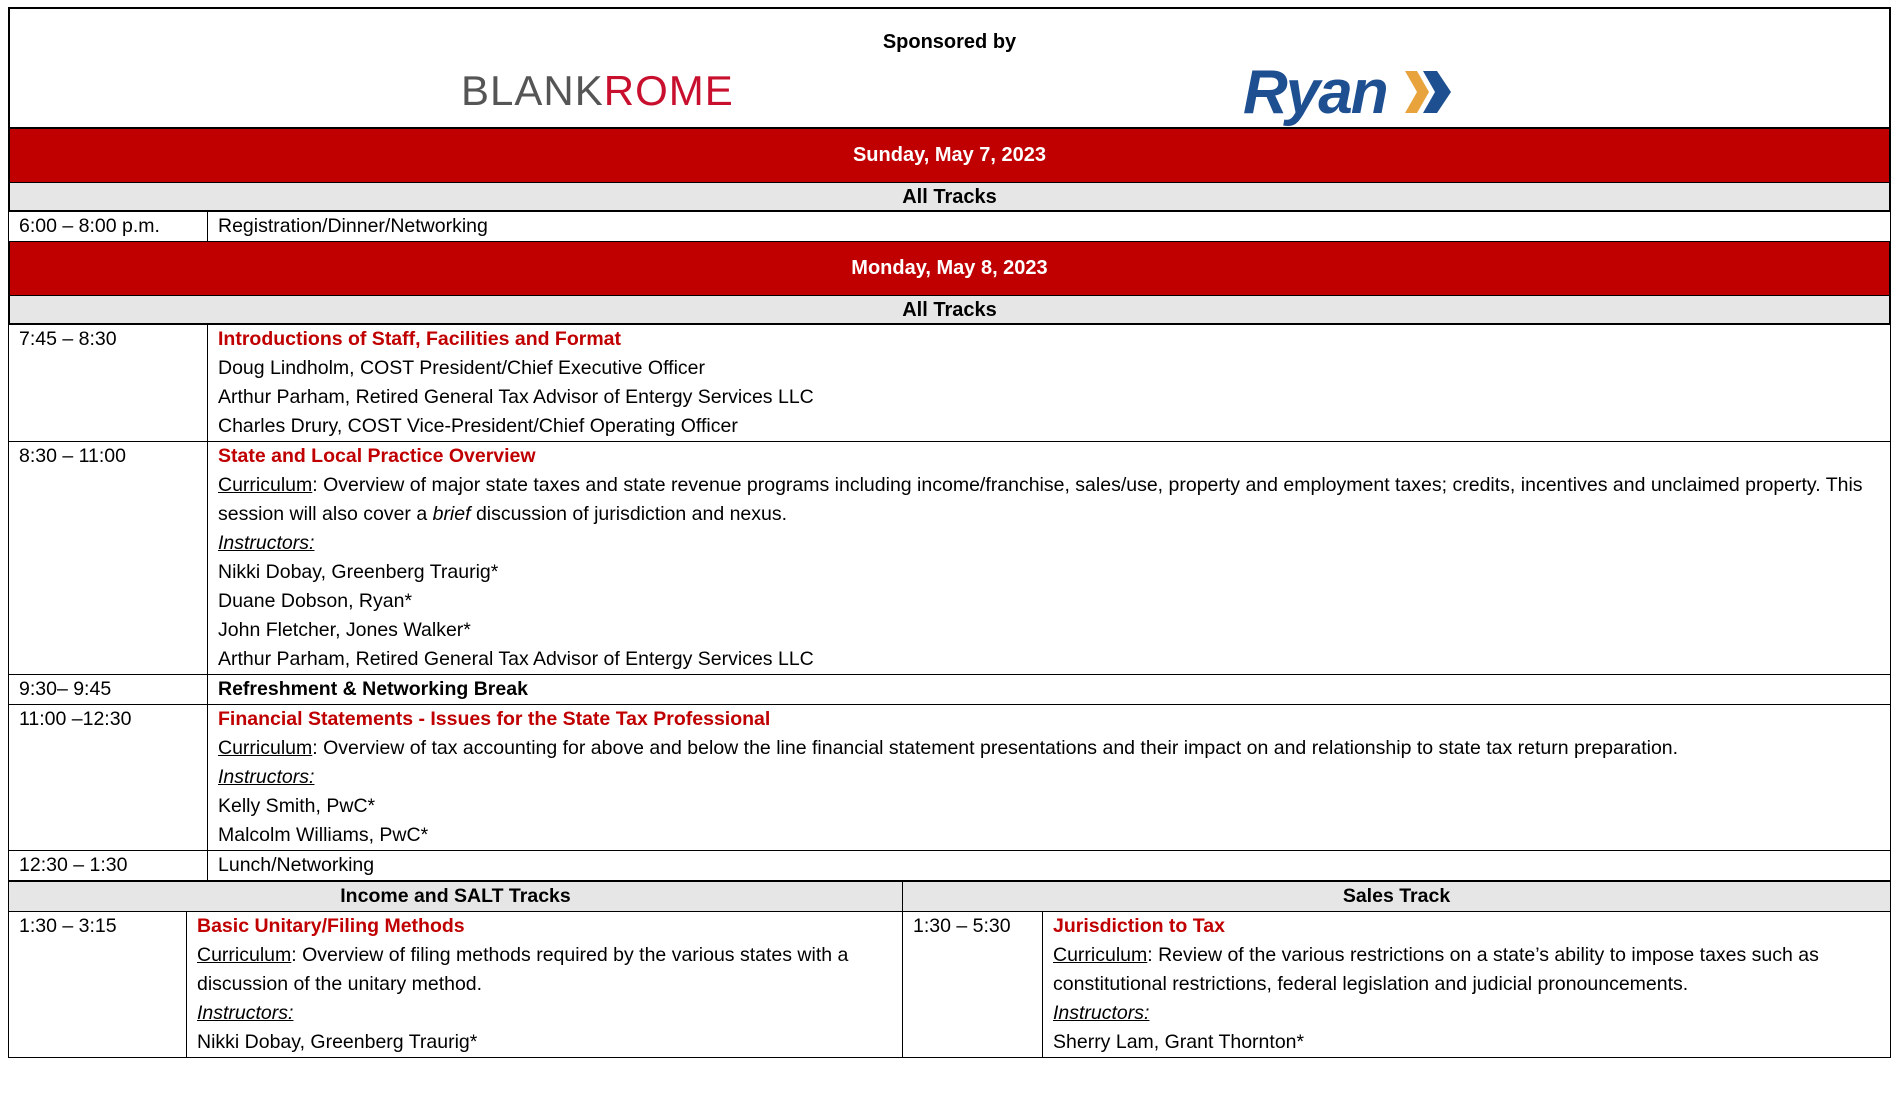 Image resolution: width=1899 pixels, height=1116 pixels. What do you see at coordinates (1139, 926) in the screenshot?
I see `session-title: Jurisdiction to Tax` at bounding box center [1139, 926].